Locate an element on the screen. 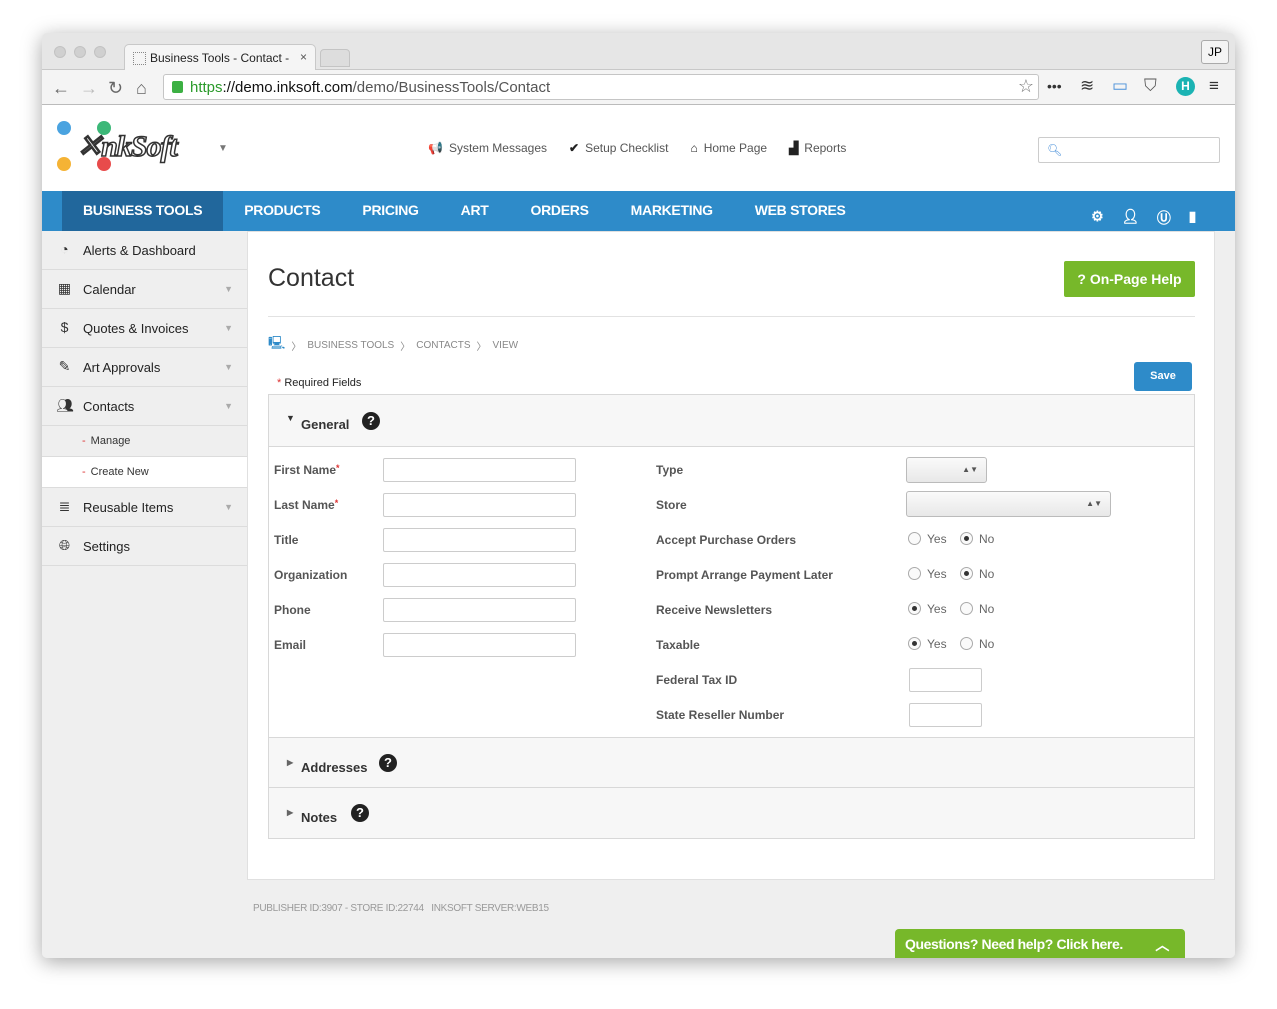  reseller-field is located at coordinates (945, 715).